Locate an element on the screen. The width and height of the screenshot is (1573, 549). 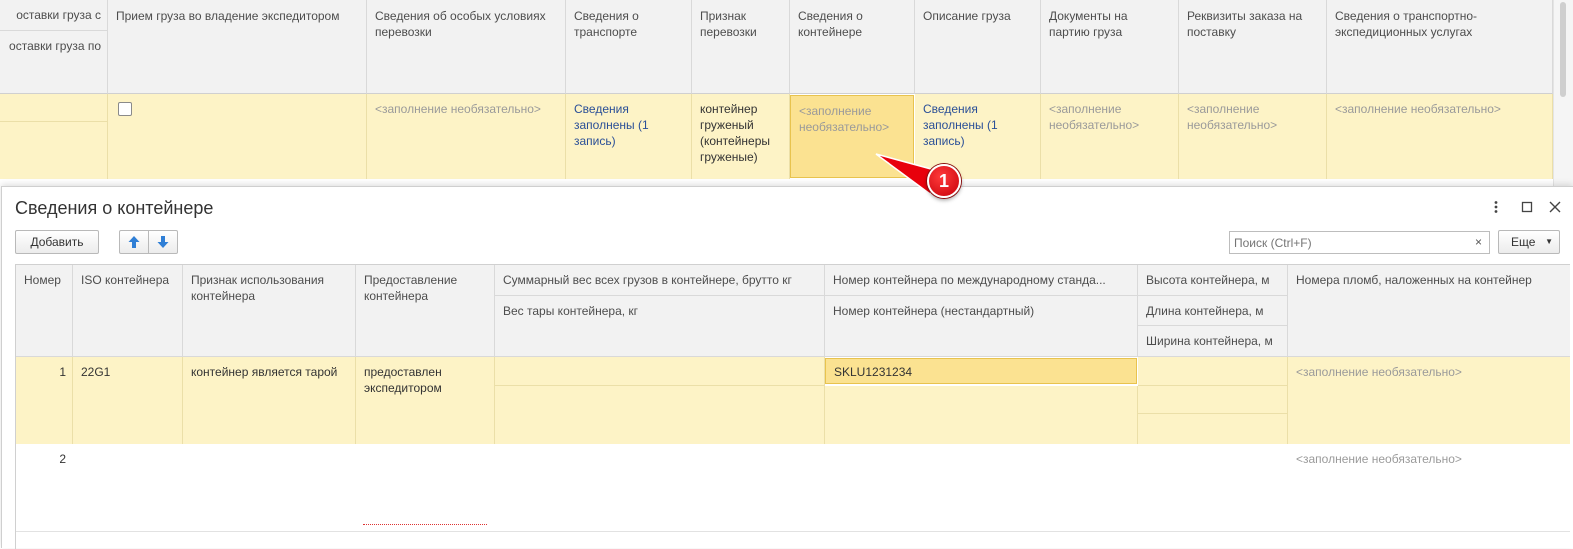
length-cell is located at coordinates (1213, 400).